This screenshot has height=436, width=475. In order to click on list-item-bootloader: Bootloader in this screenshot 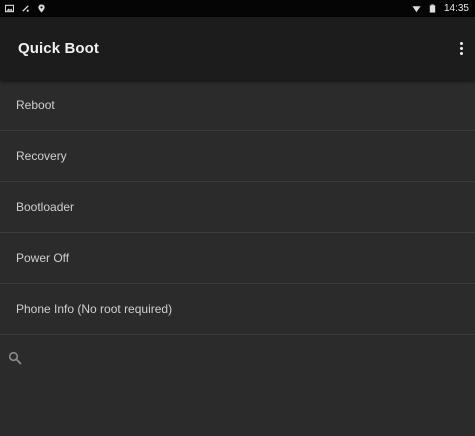, I will do `click(237, 207)`.